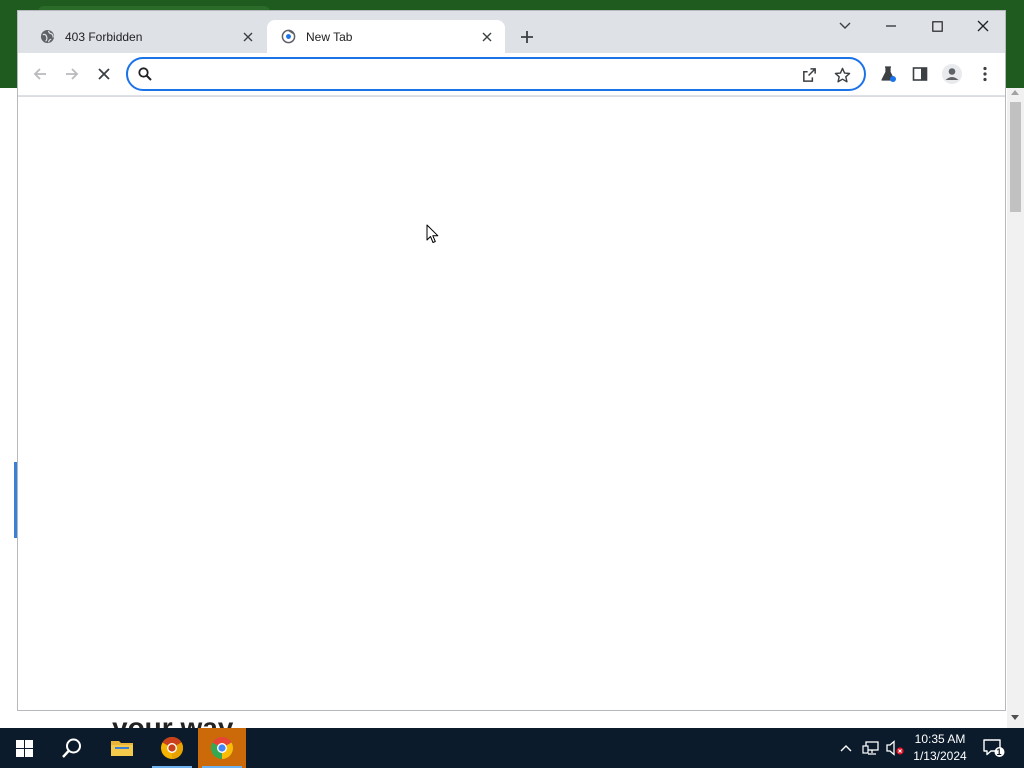 The image size is (1024, 768). I want to click on page-scrollbar, so click(1015, 408).